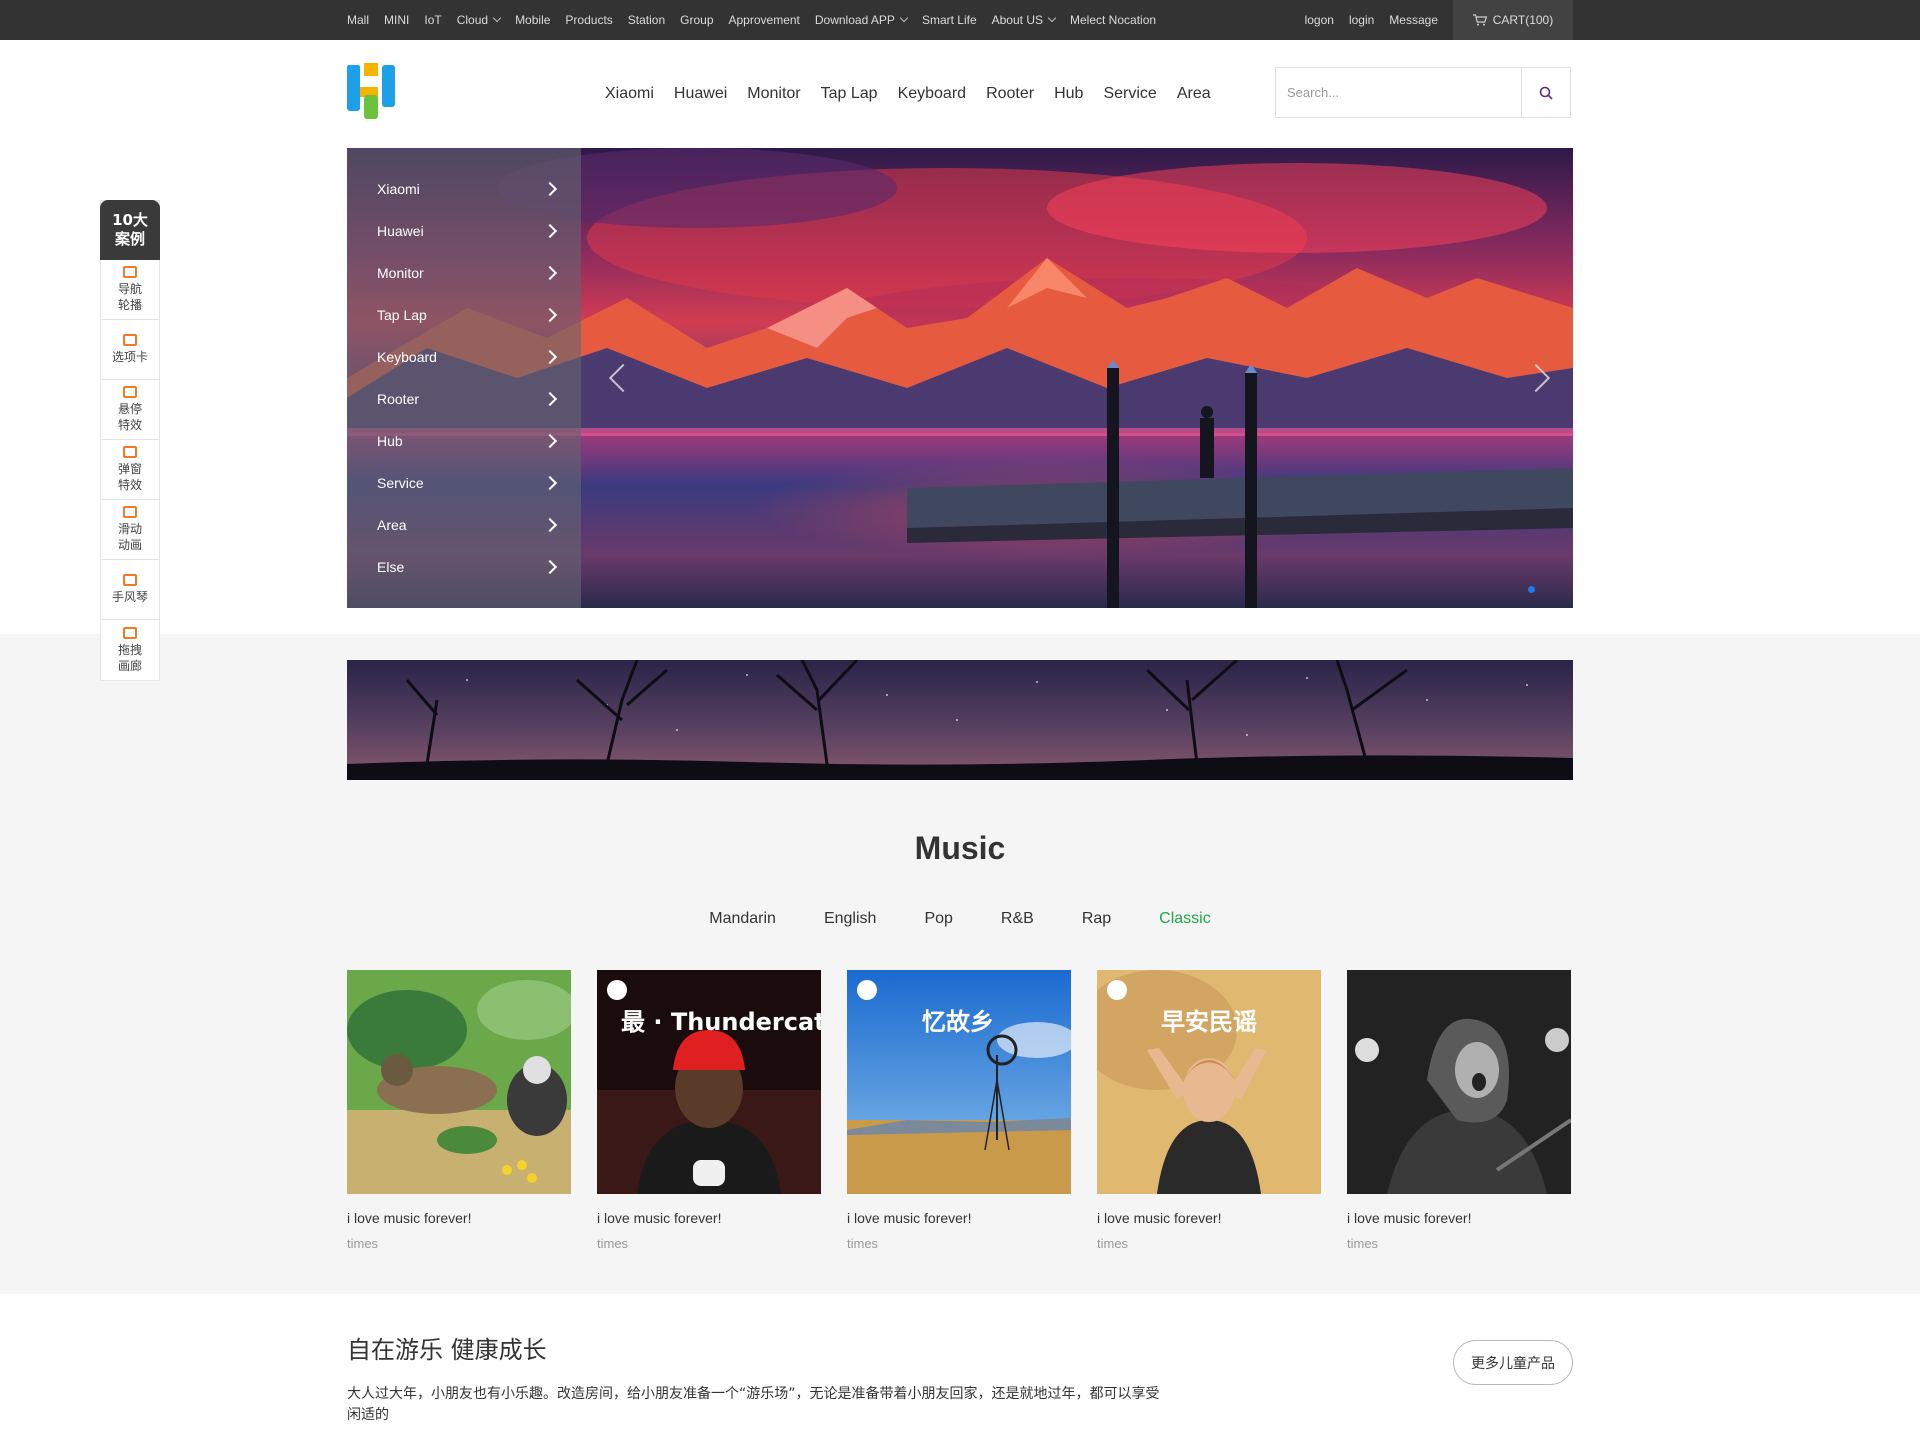  What do you see at coordinates (1531, 589) in the screenshot?
I see `carousel-dot-active` at bounding box center [1531, 589].